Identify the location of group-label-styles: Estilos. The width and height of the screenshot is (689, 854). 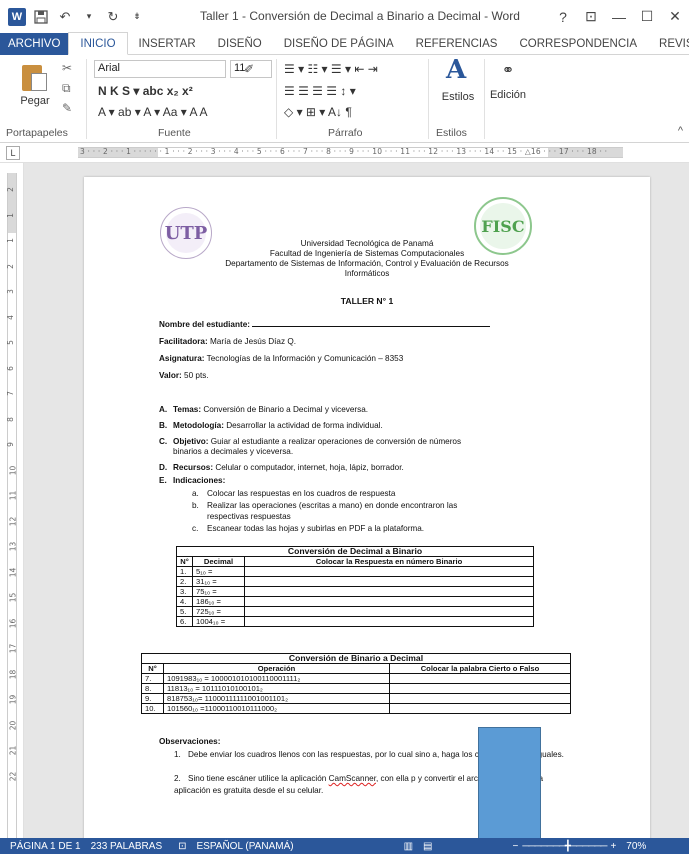
(451, 133).